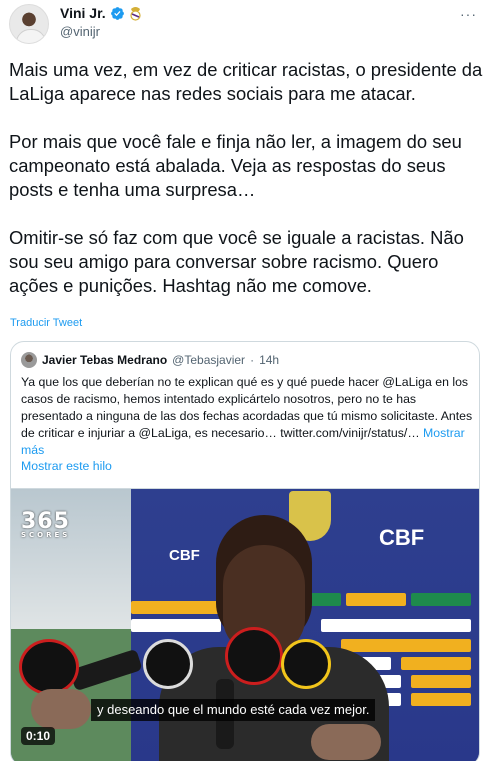  Describe the element at coordinates (80, 31) in the screenshot. I see `author-handle: @vinijr` at that location.